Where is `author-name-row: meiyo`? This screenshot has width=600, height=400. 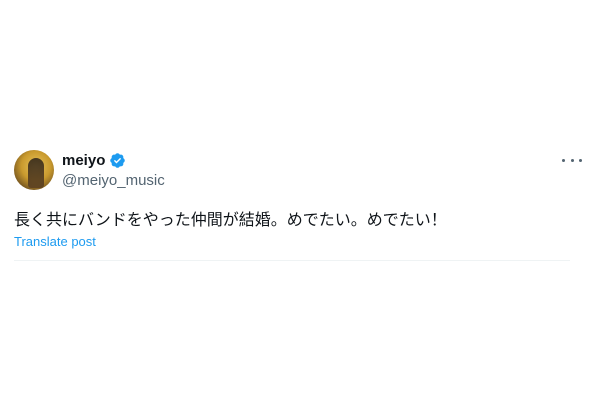 author-name-row: meiyo is located at coordinates (94, 160).